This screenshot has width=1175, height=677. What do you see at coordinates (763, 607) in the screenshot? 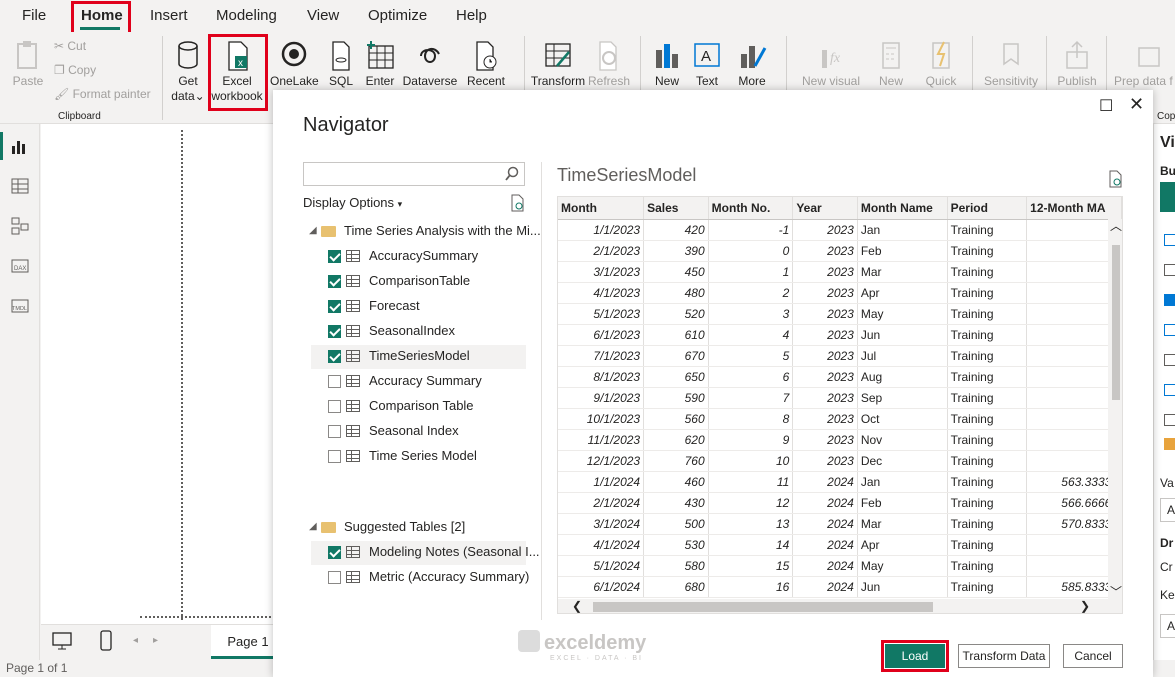
I see `horizontal-scroll-thumb` at bounding box center [763, 607].